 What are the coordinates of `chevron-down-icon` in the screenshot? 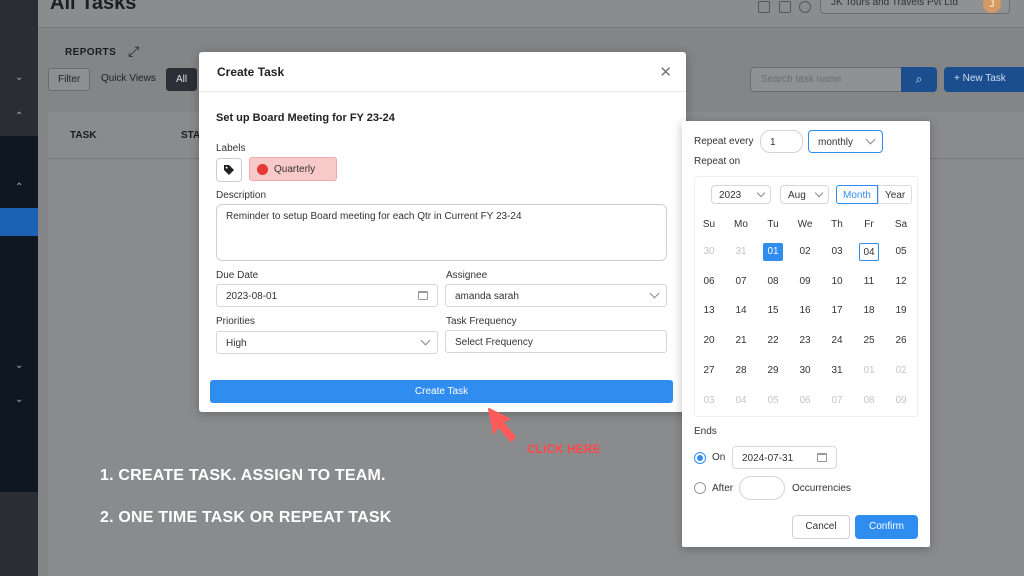 It's located at (870, 139).